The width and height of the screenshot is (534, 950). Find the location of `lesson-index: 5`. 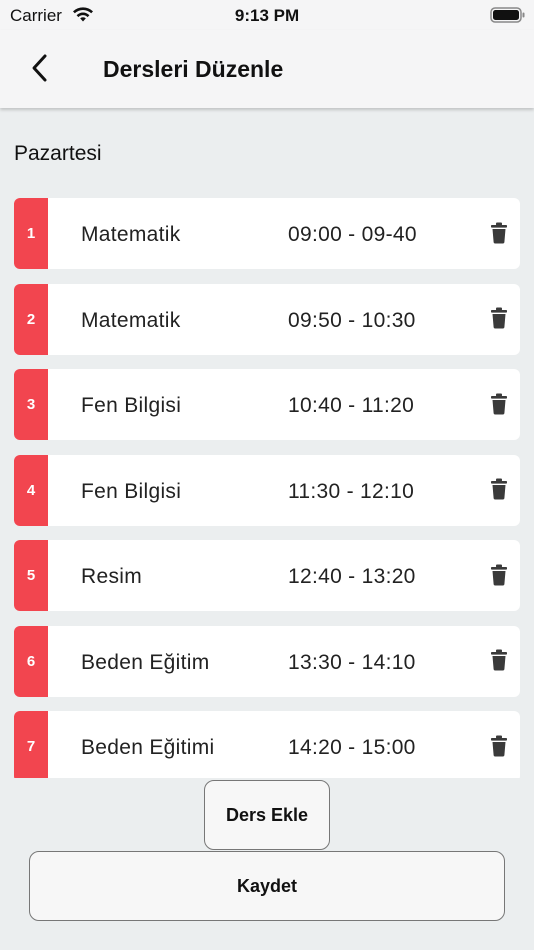

lesson-index: 5 is located at coordinates (31, 575).